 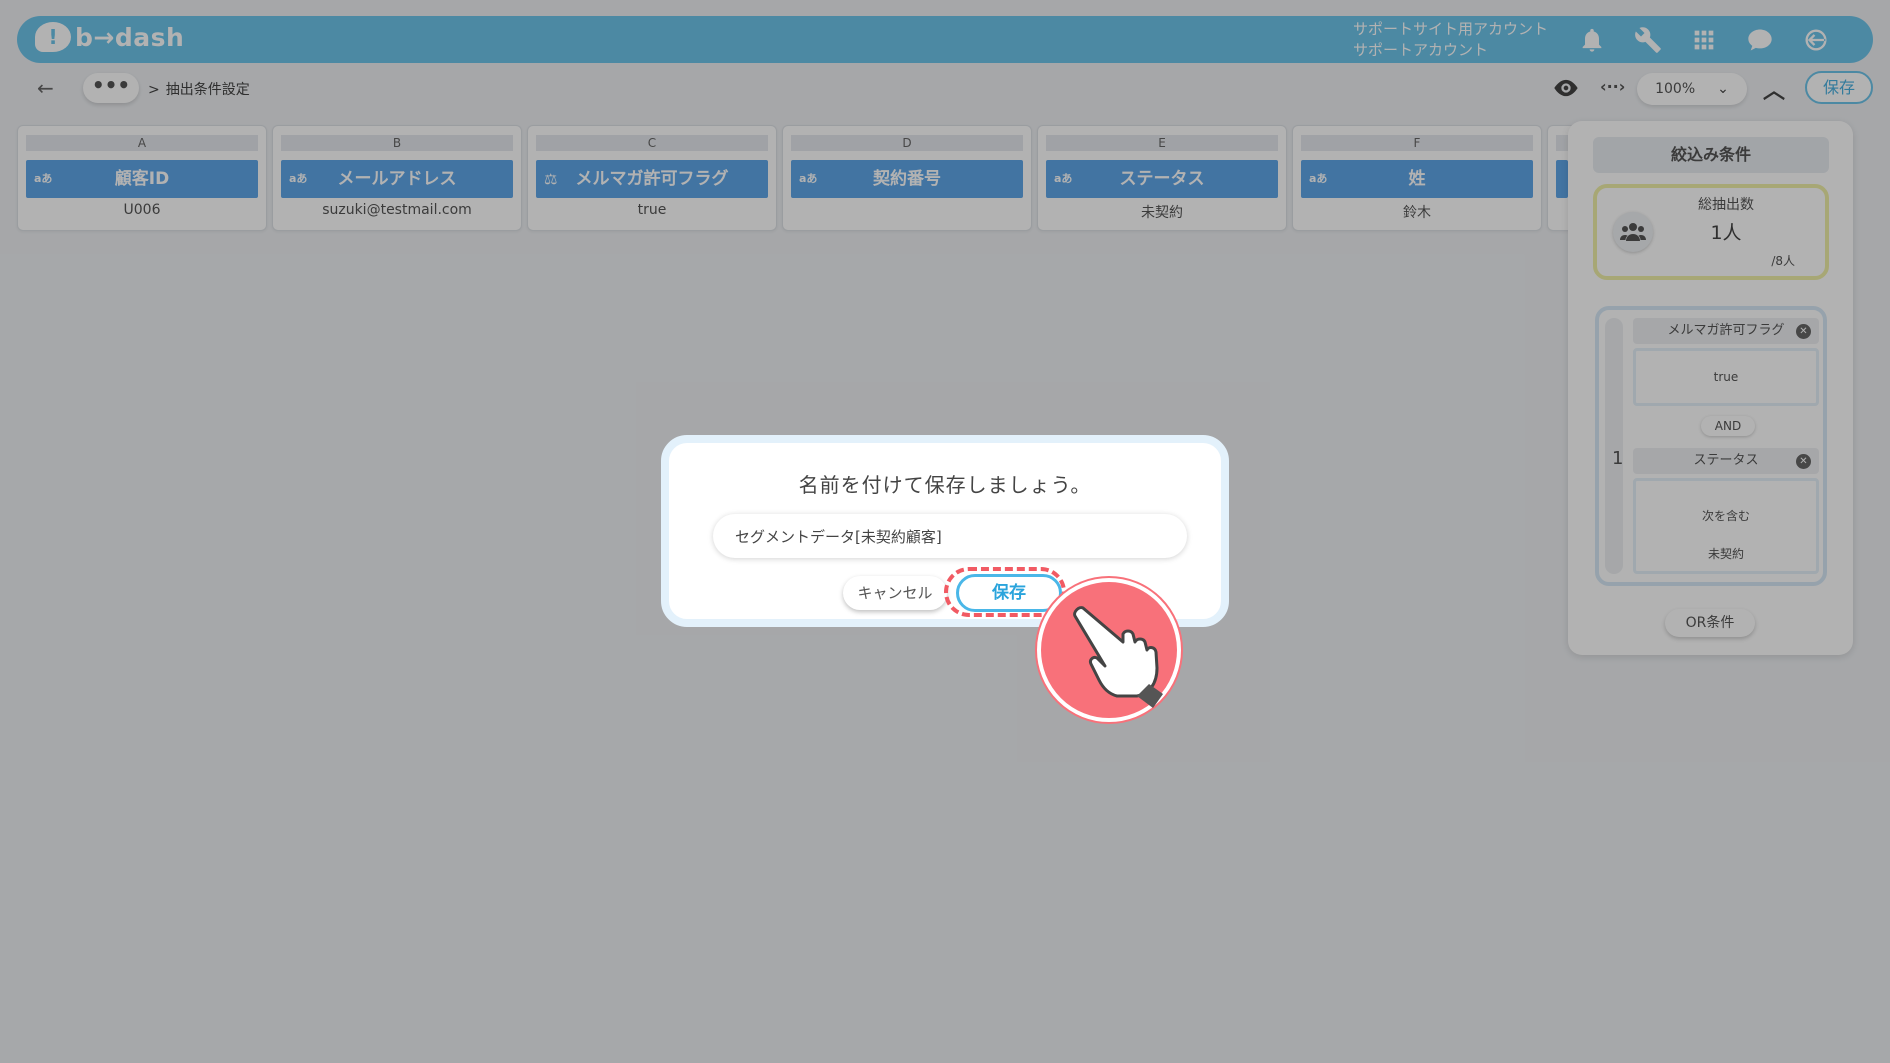 I want to click on cancel-button: キャンセル, so click(x=895, y=593).